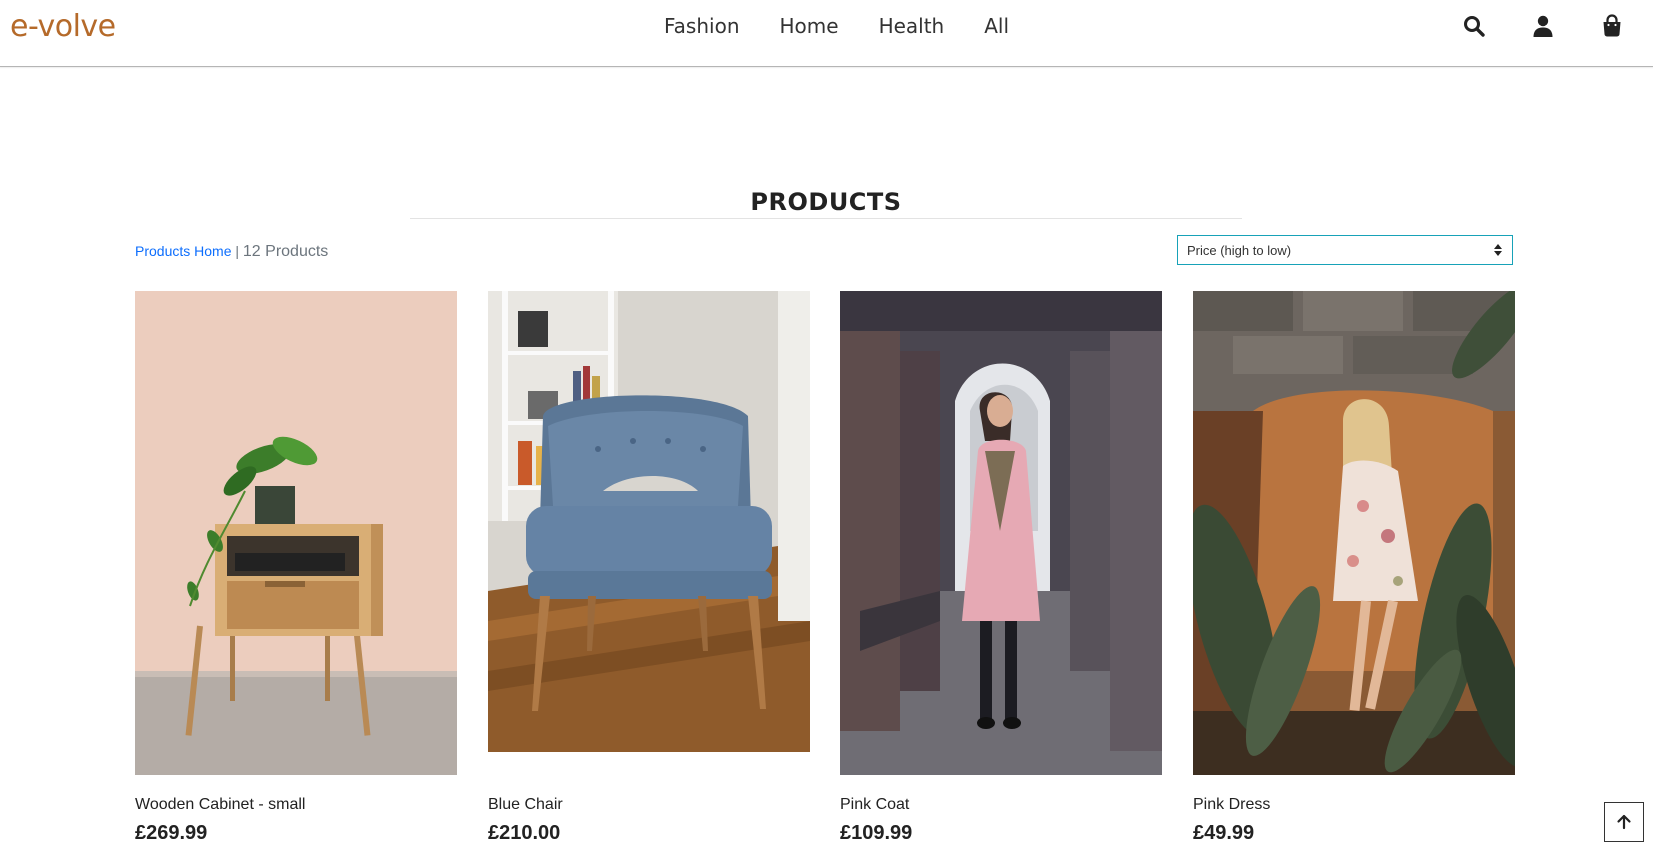 The image size is (1653, 856). Describe the element at coordinates (525, 805) in the screenshot. I see `product-name: Blue Chair` at that location.